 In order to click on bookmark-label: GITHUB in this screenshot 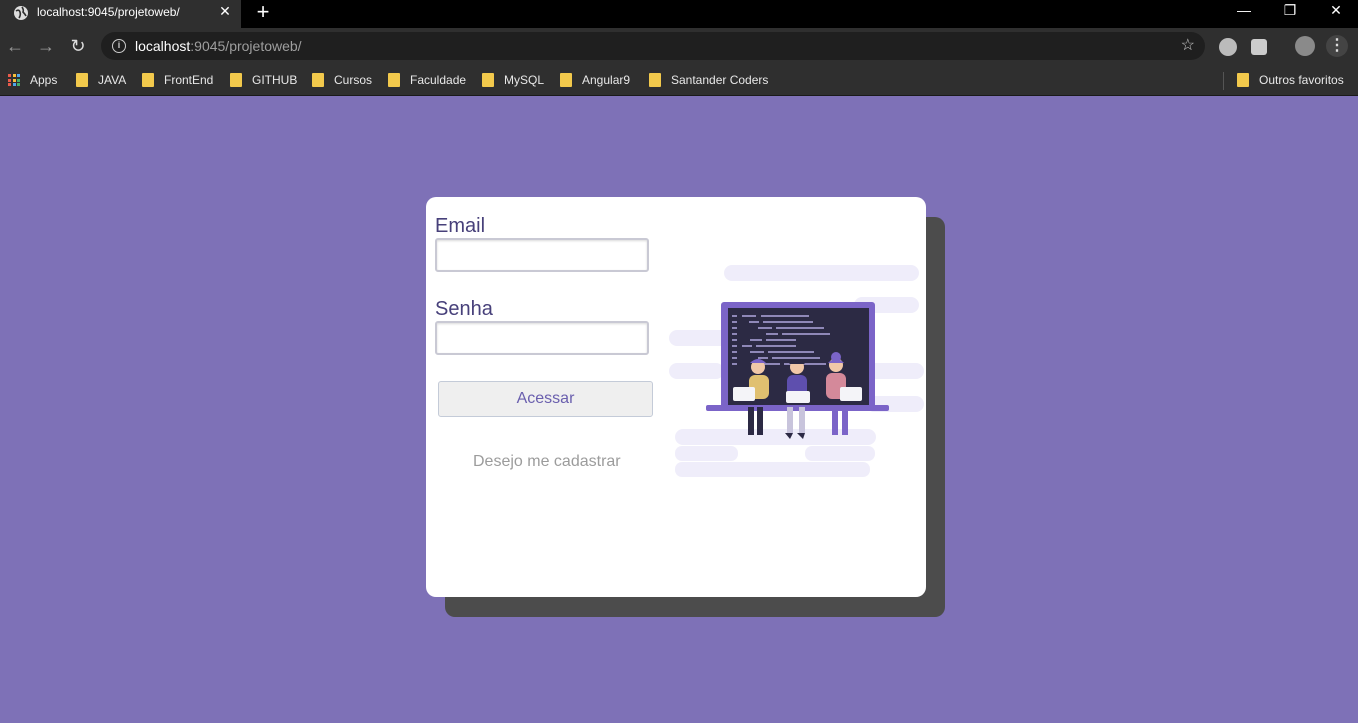, I will do `click(275, 80)`.